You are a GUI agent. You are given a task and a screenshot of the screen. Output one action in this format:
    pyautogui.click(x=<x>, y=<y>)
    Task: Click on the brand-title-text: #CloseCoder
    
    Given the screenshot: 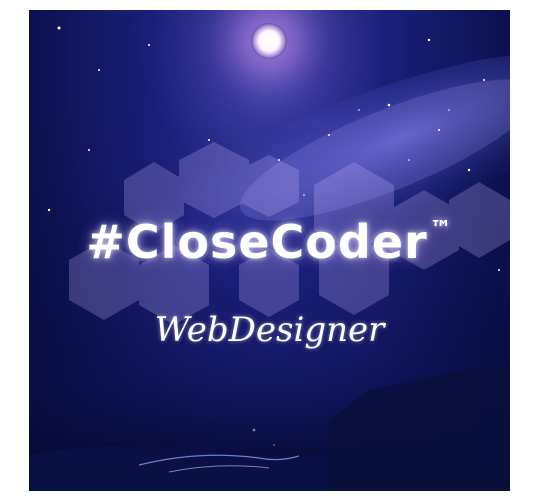 What is the action you would take?
    pyautogui.click(x=257, y=242)
    